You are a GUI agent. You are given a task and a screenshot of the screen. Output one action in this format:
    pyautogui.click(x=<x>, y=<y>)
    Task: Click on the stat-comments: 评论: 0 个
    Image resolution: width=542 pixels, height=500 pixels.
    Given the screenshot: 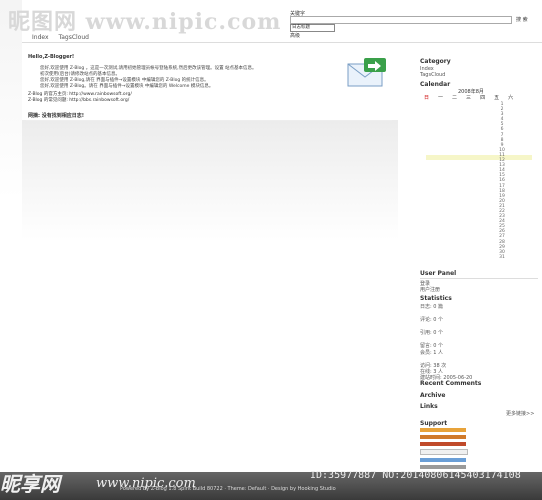 What is the action you would take?
    pyautogui.click(x=432, y=320)
    